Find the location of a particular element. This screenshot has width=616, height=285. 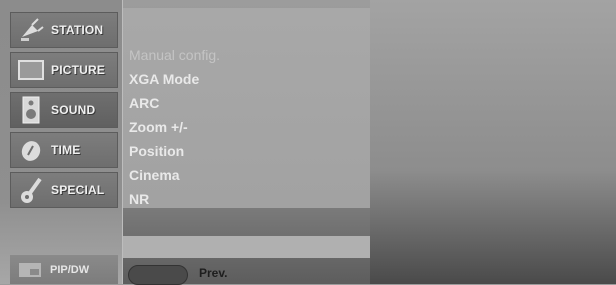

sidebar-item-pip-dw: PIP/DW is located at coordinates (64, 269).